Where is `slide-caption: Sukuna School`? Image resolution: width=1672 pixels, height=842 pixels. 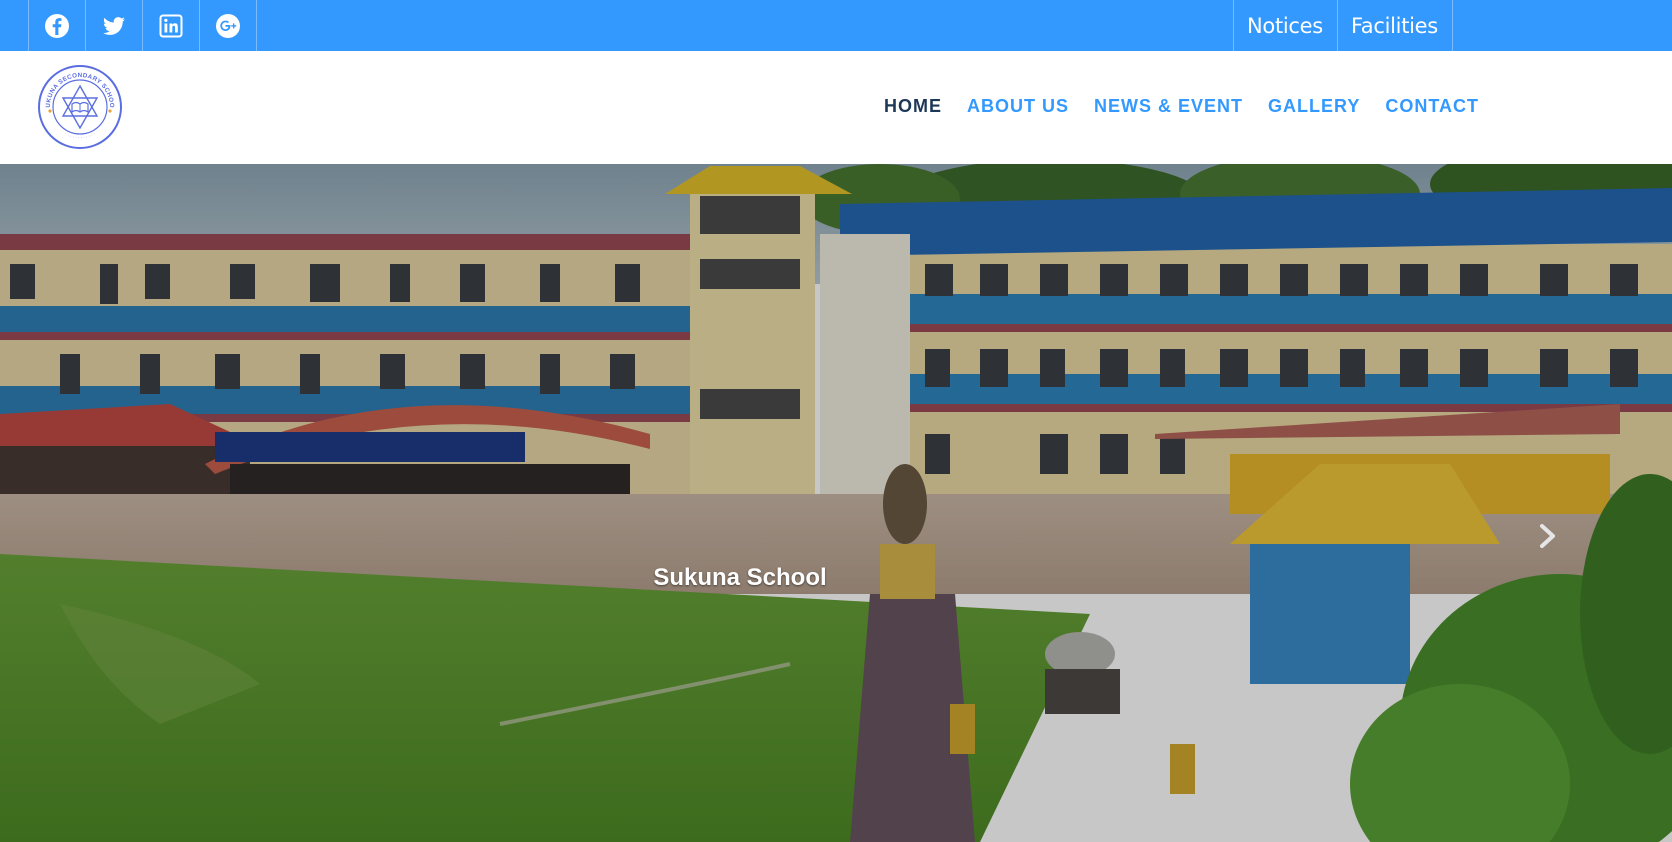 slide-caption: Sukuna School is located at coordinates (740, 577).